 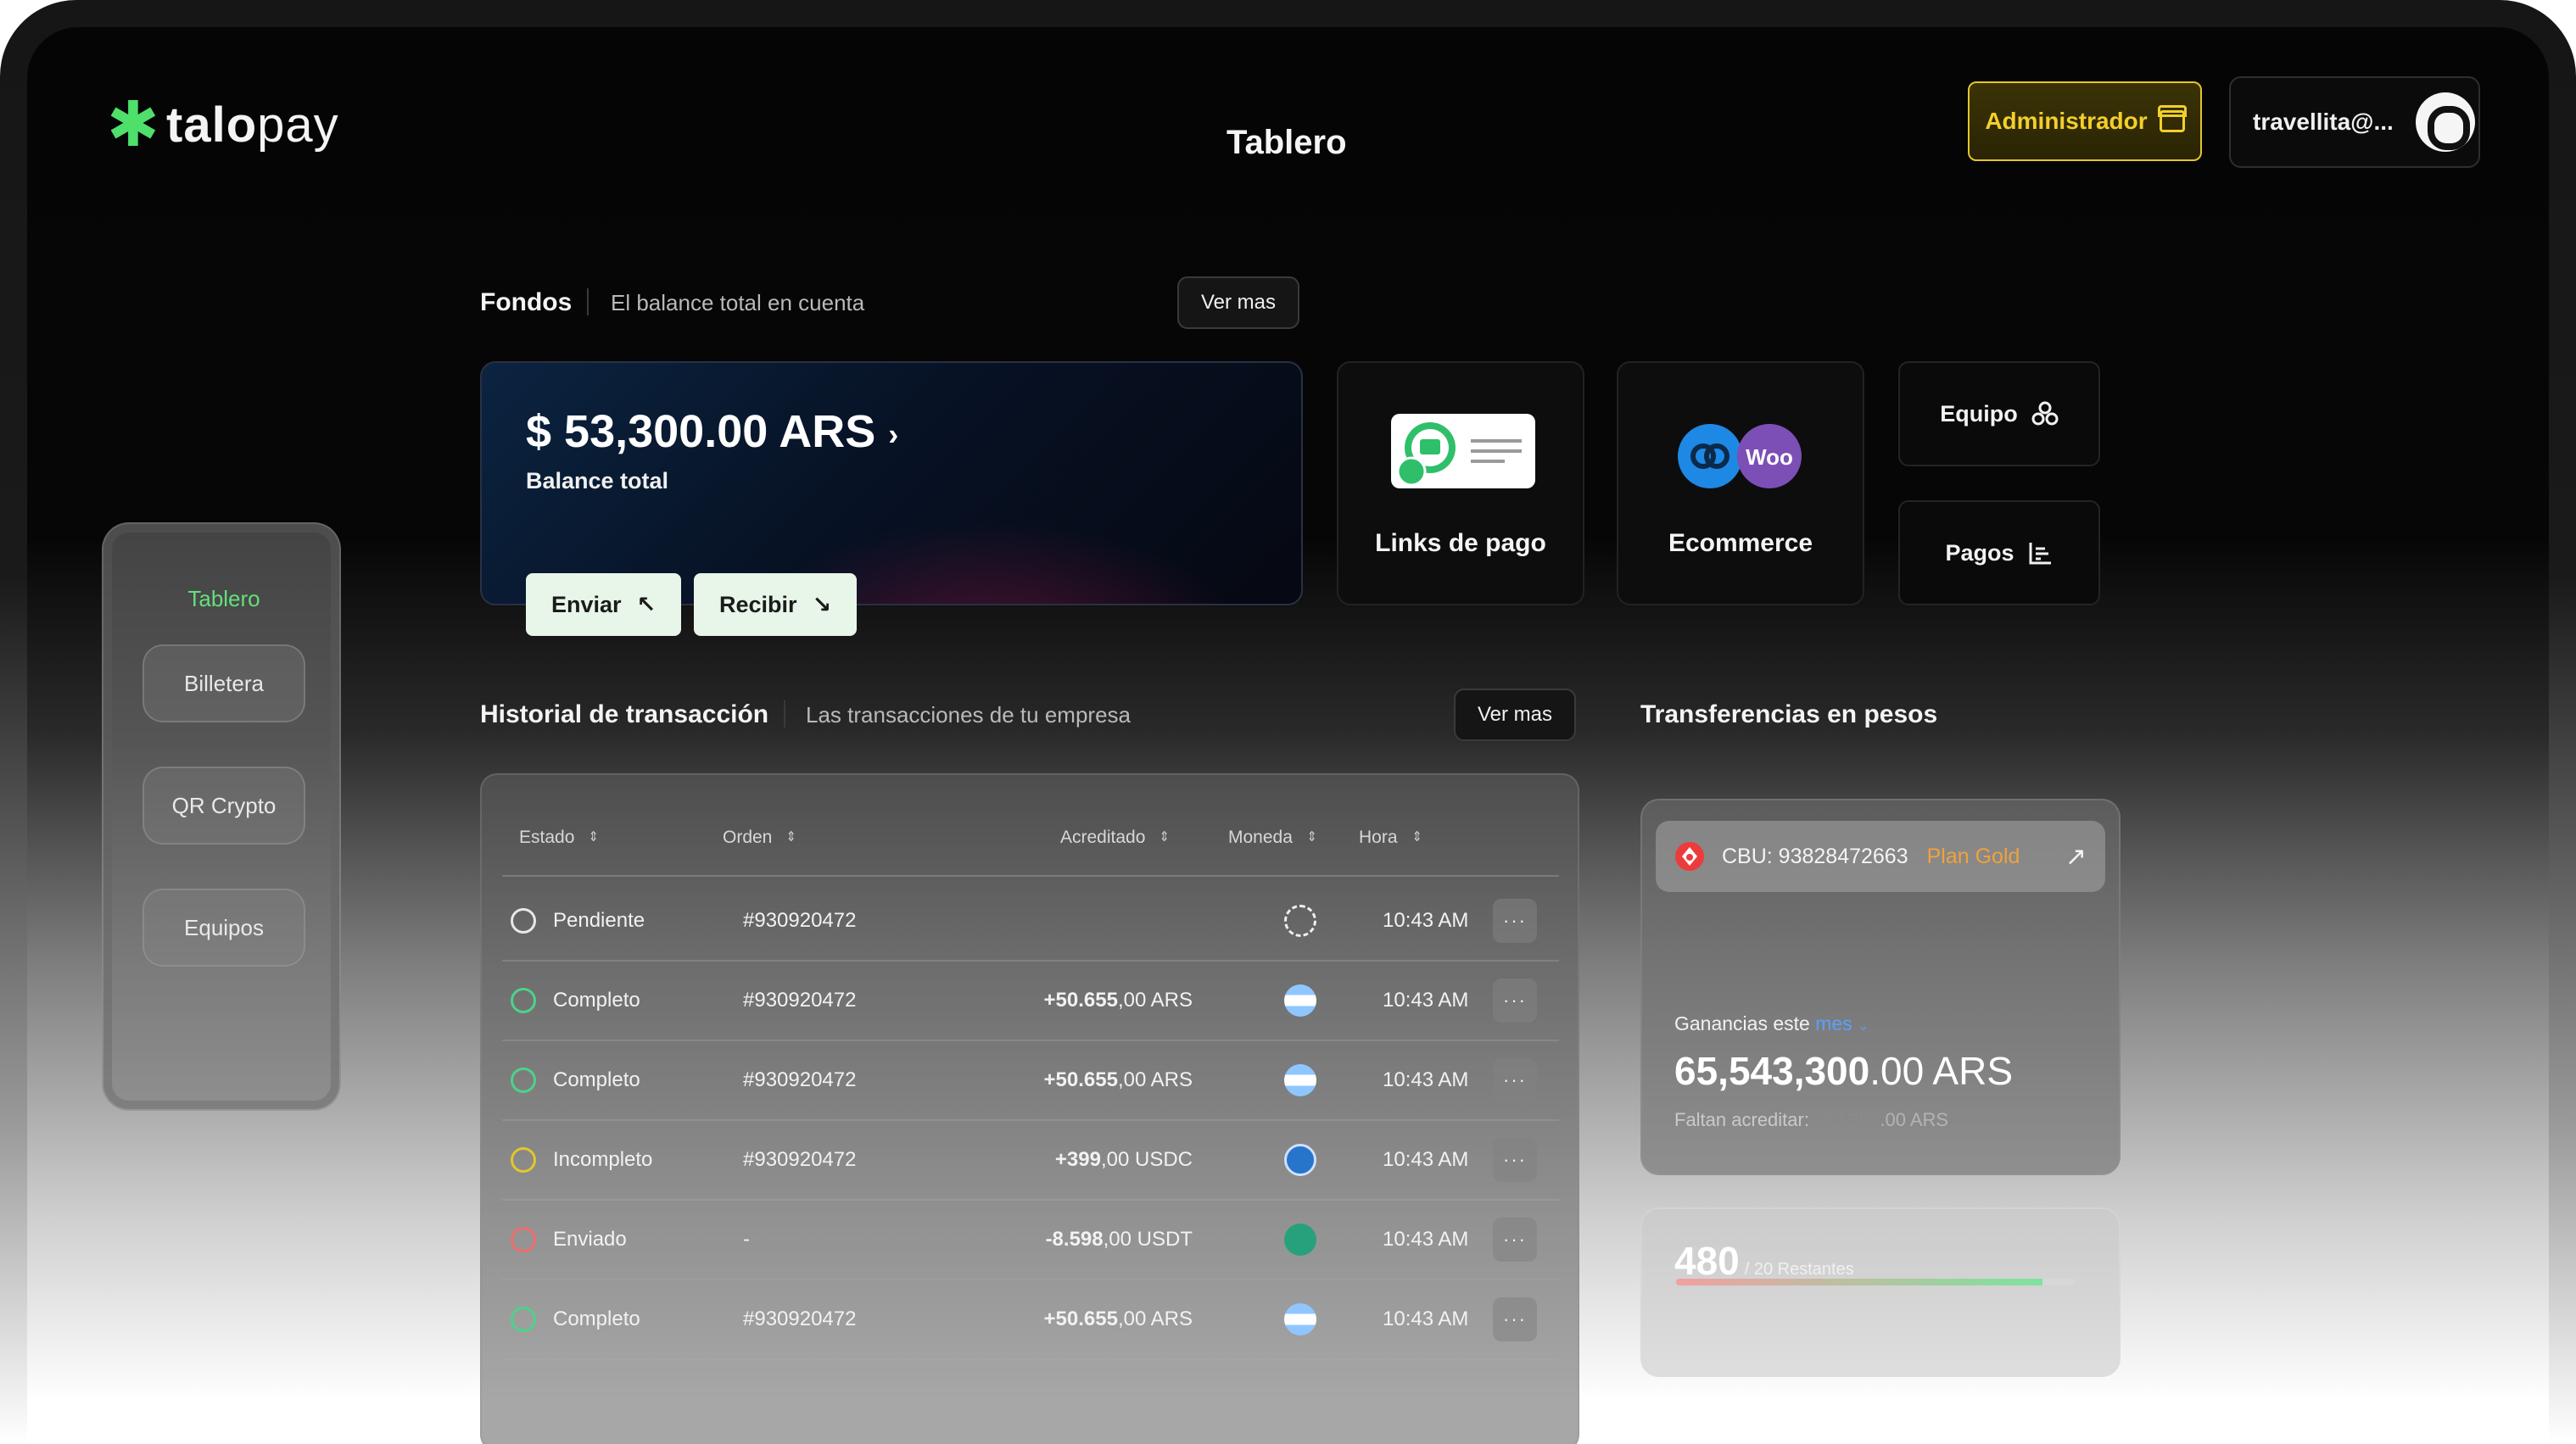 I want to click on sidebar-item-tablero: Tablero, so click(x=223, y=599).